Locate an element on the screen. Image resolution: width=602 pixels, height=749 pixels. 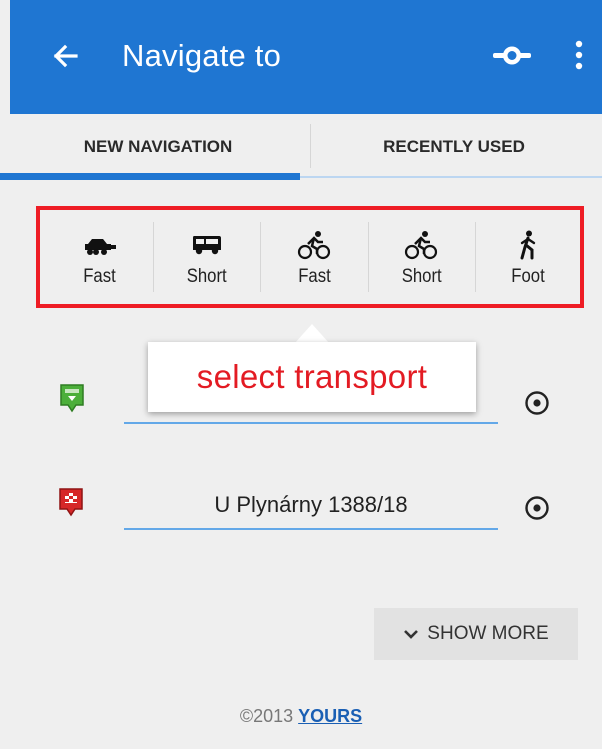
chevron-down-icon is located at coordinates (411, 634).